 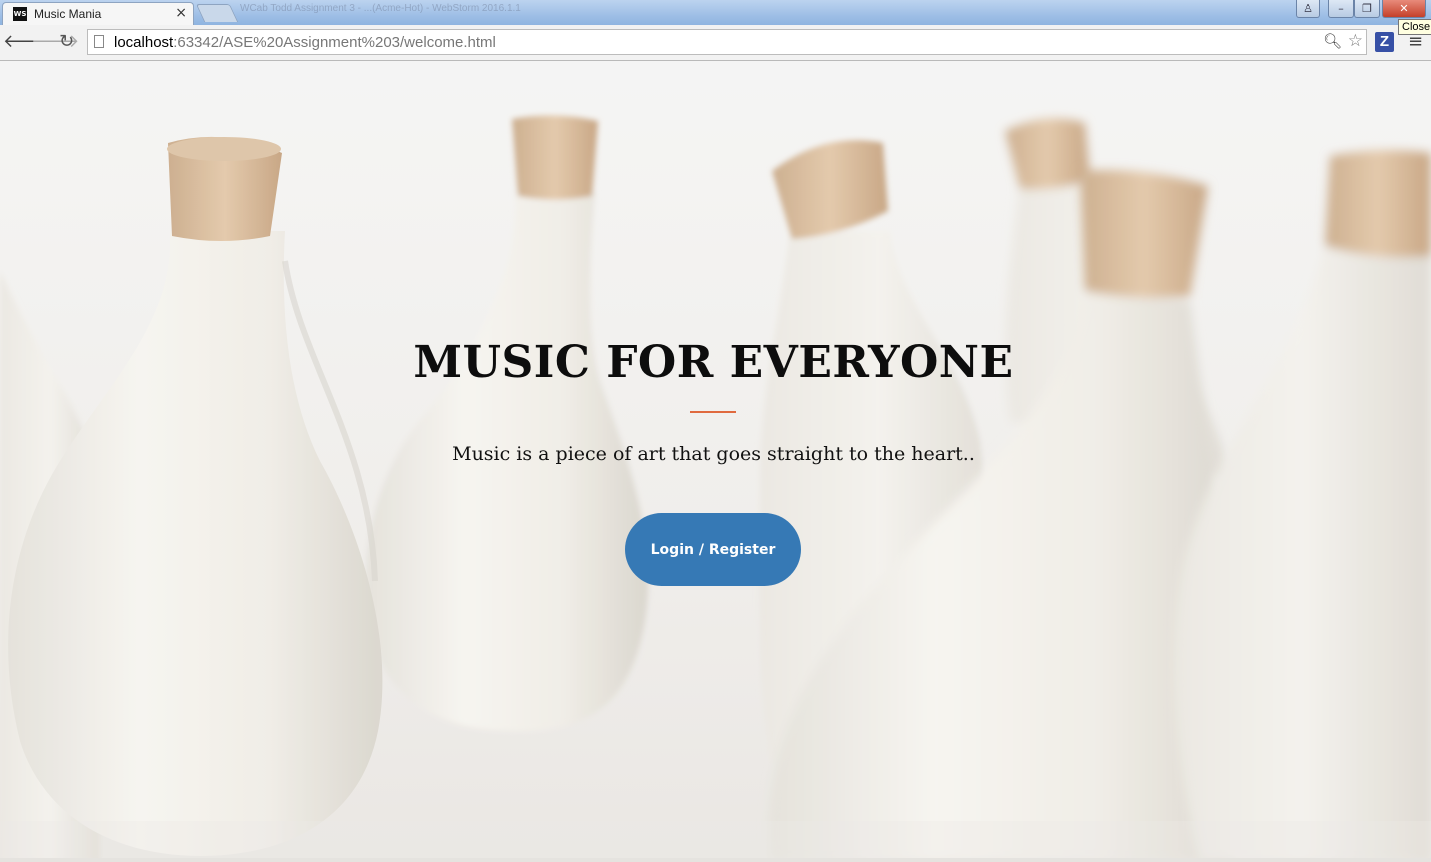 I want to click on hero-title: MUSIC FOR EVERYONE, so click(x=713, y=362).